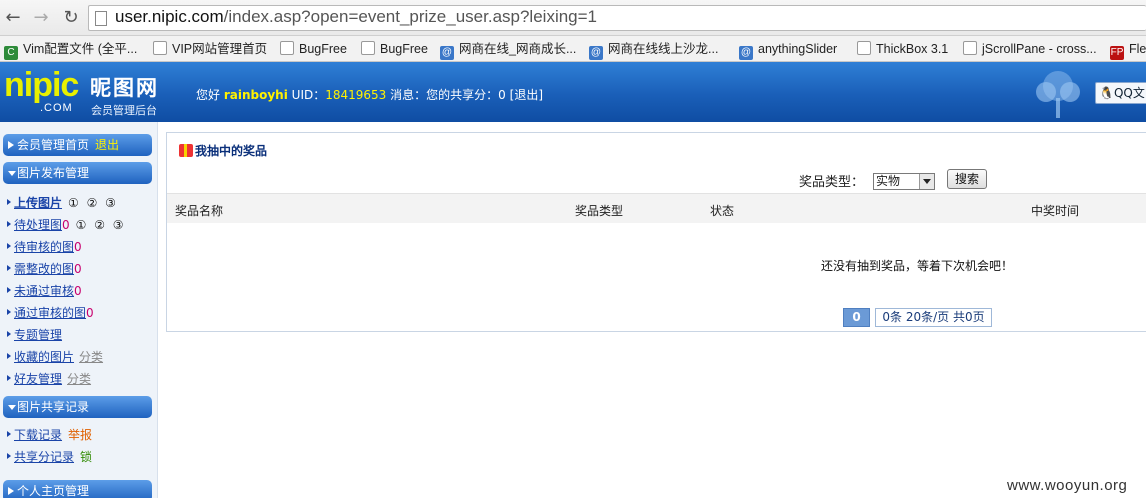  I want to click on gift-icon, so click(186, 150).